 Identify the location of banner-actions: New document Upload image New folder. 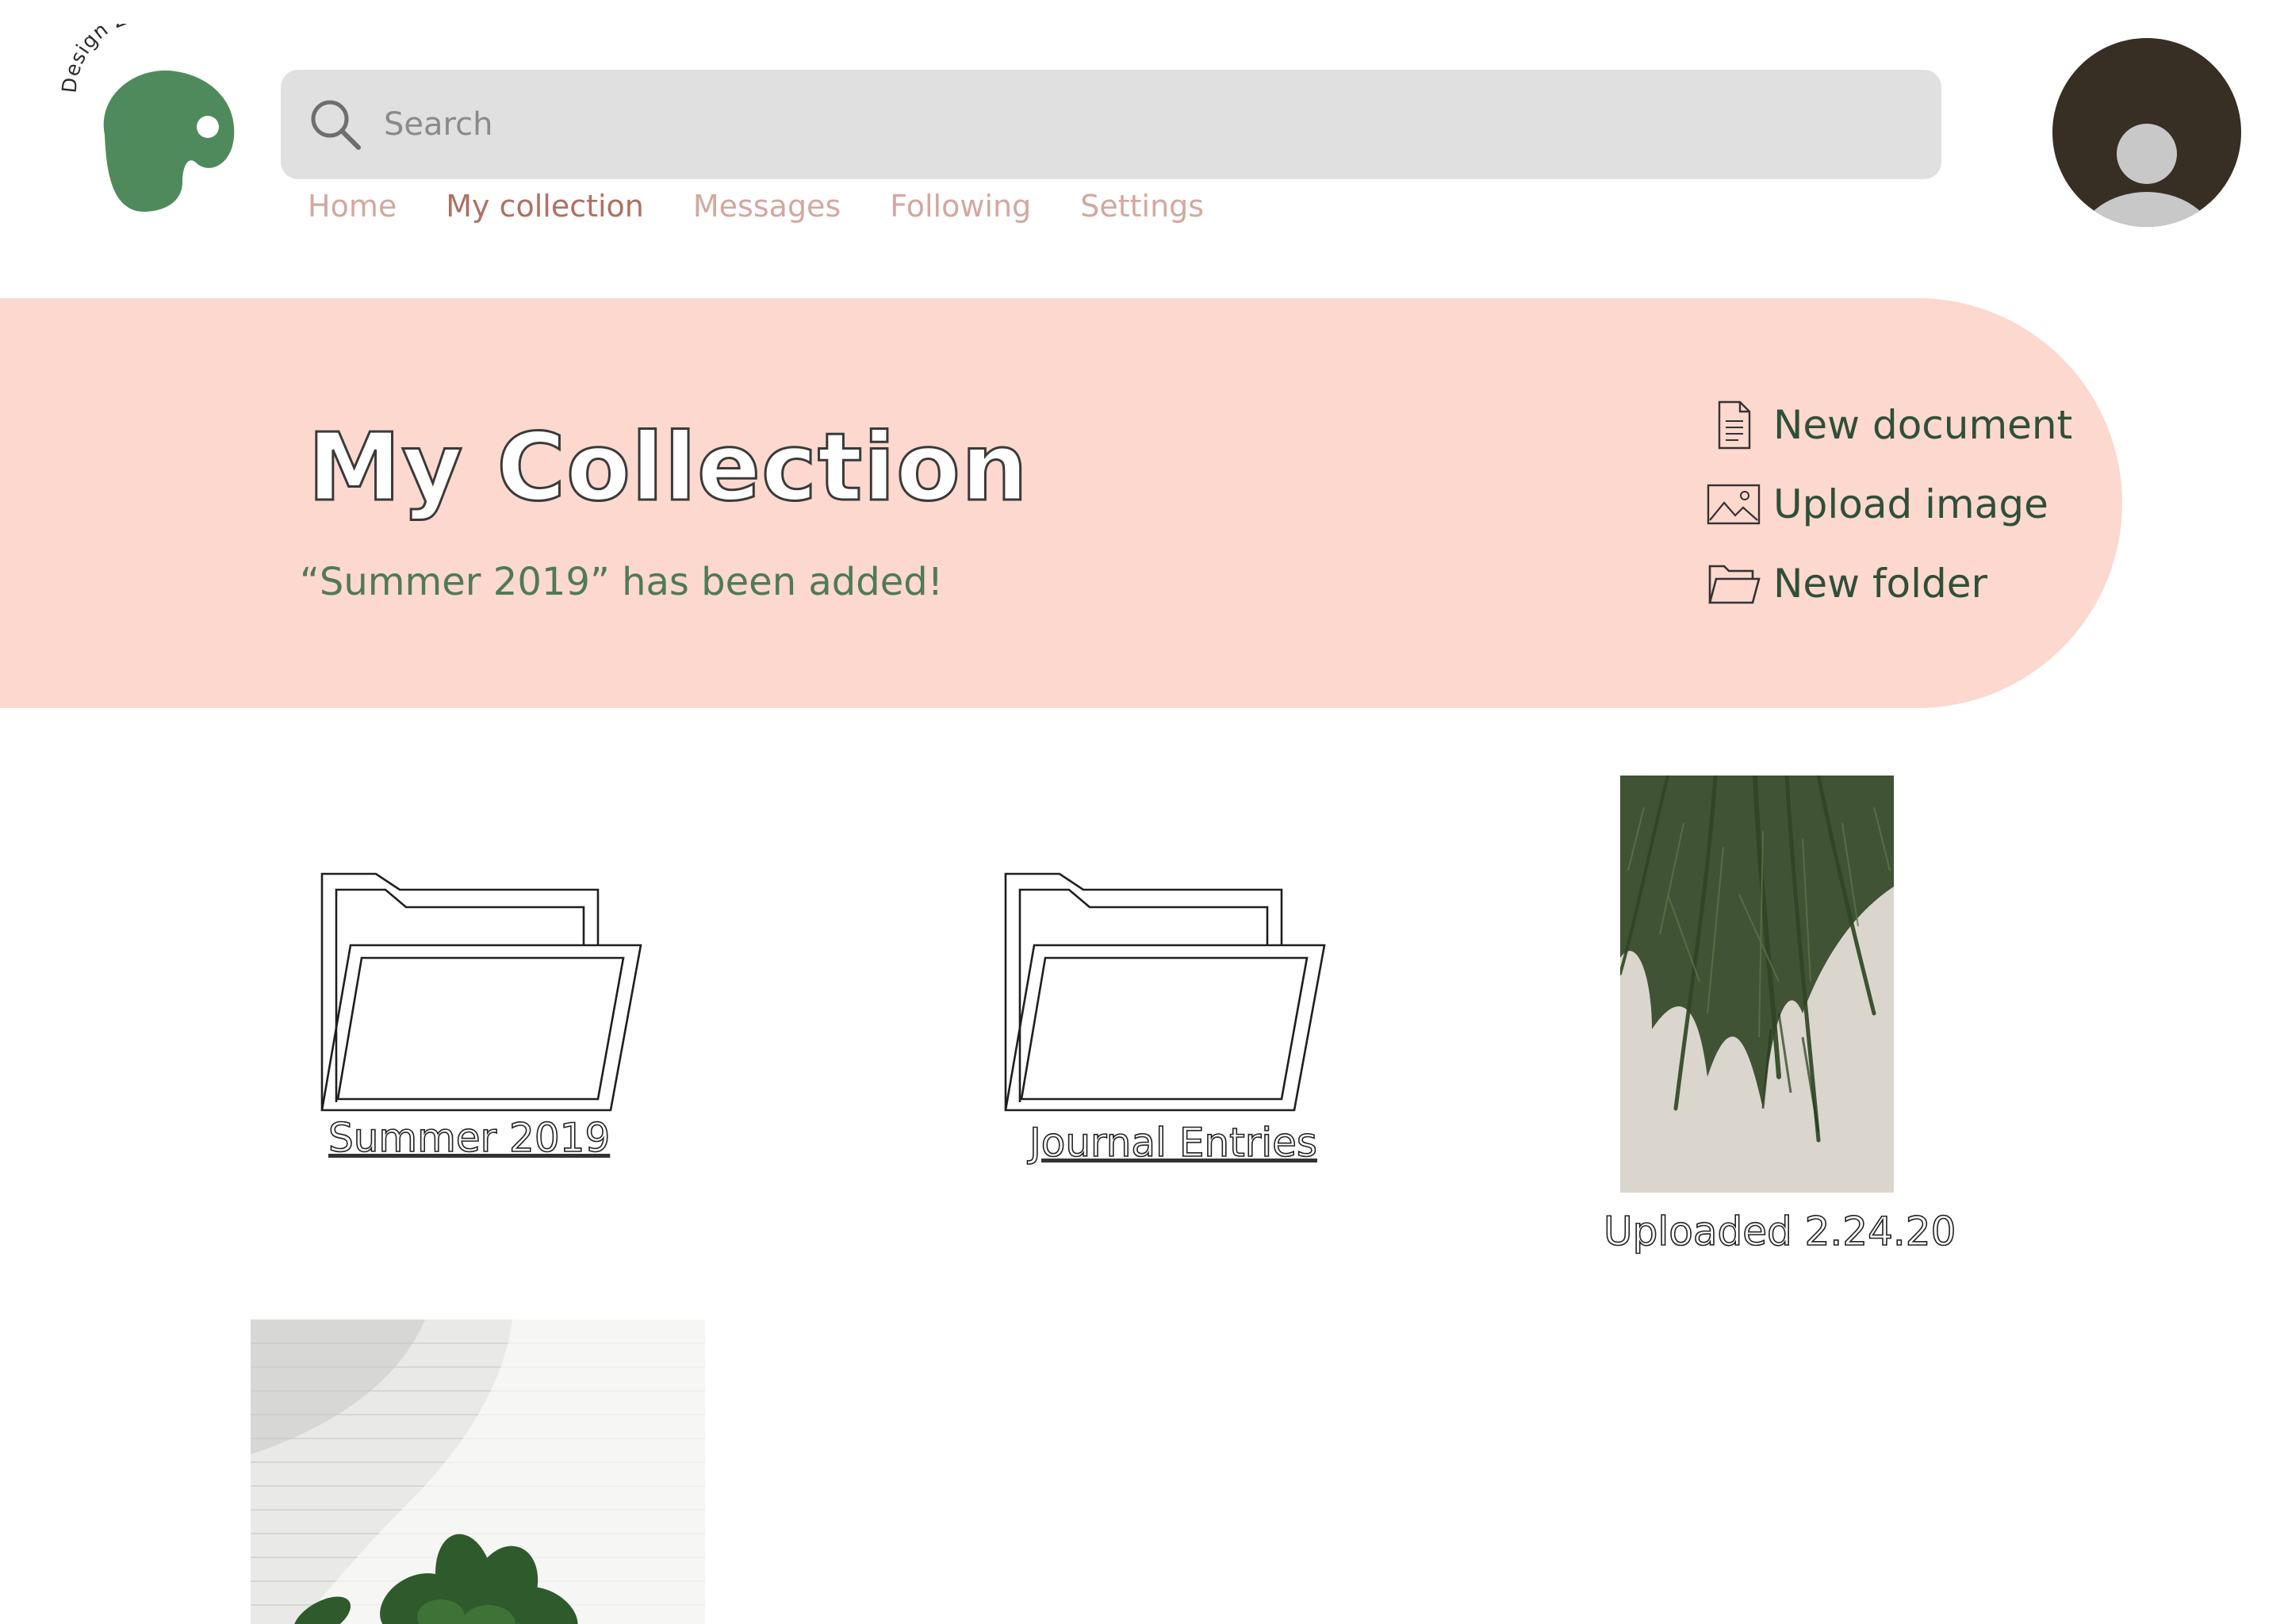
(1888, 512).